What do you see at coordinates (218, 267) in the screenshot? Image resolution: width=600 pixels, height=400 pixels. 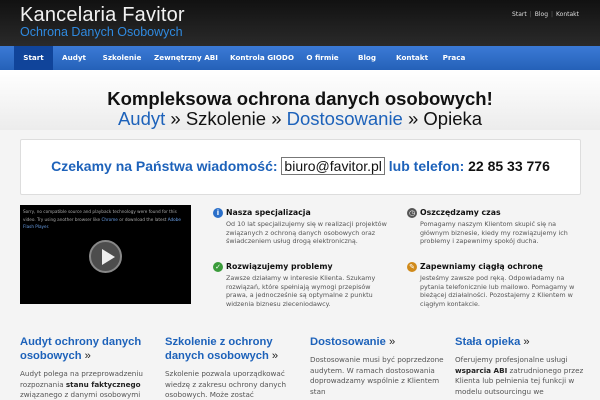 I see `check-icon: ✓` at bounding box center [218, 267].